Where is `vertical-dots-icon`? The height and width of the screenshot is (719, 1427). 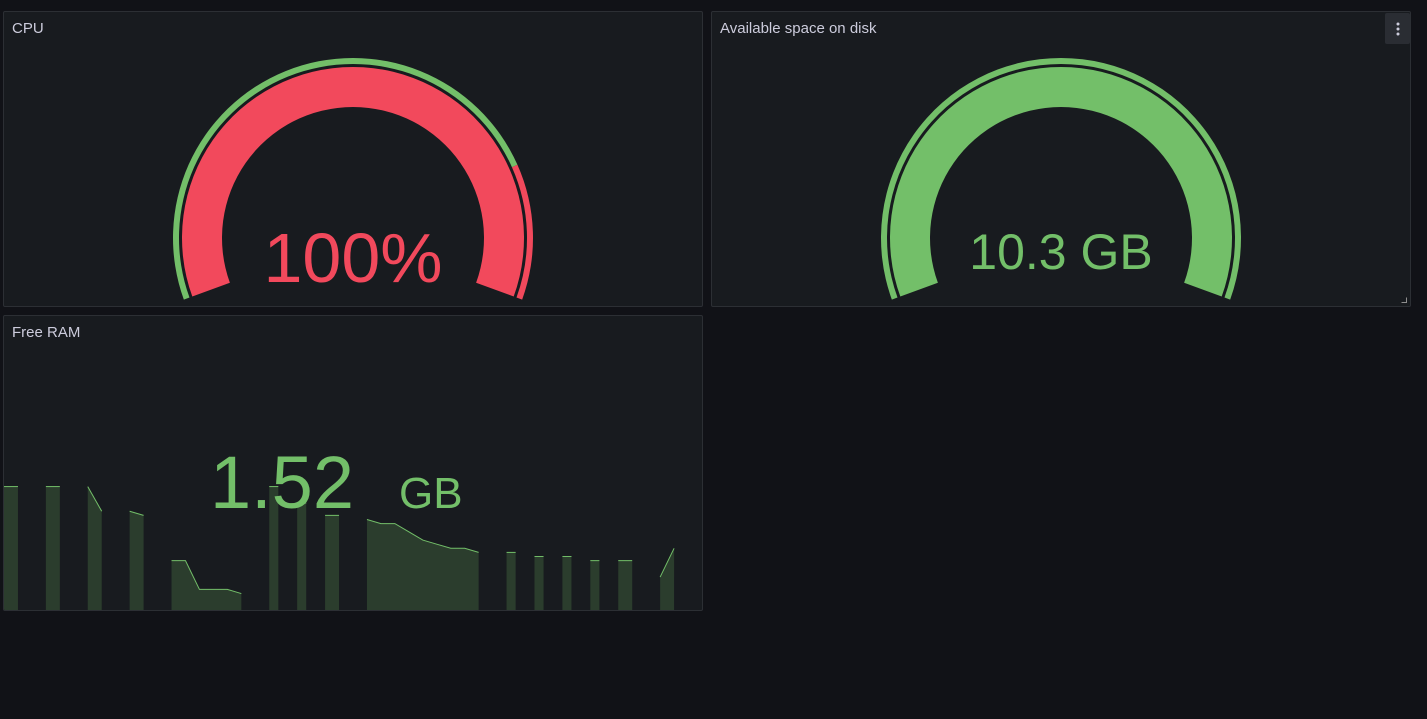 vertical-dots-icon is located at coordinates (1397, 28).